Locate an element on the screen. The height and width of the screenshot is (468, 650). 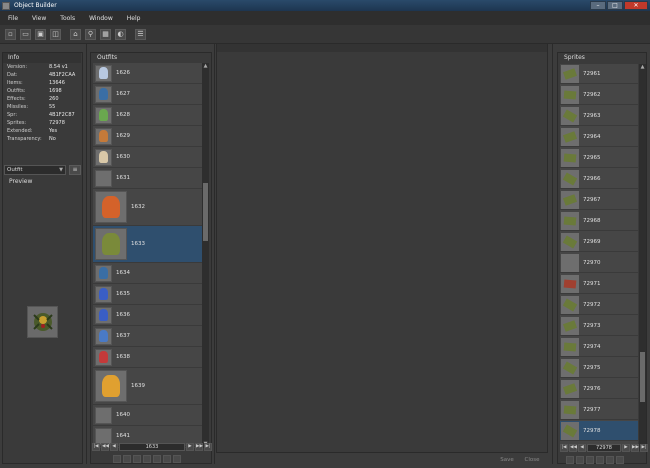
maximize-button: □ is located at coordinates (615, 5).